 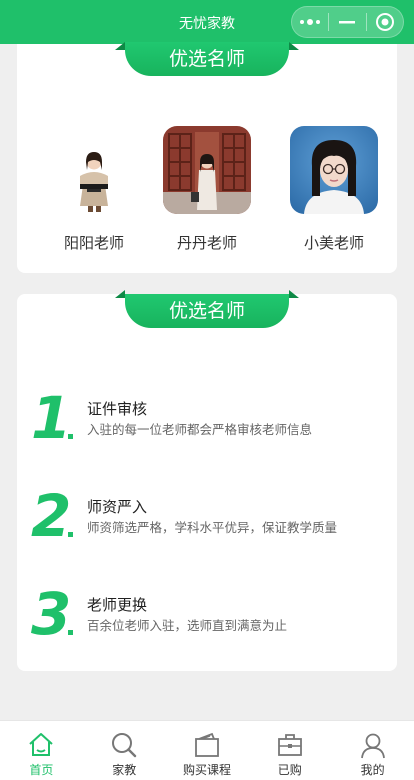 I want to click on teacher-card: 小美老师, so click(x=334, y=189).